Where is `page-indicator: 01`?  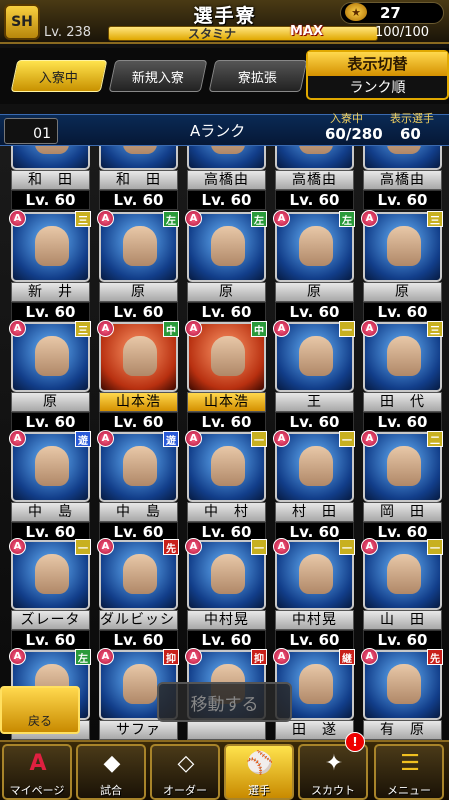
page-indicator: 01 is located at coordinates (31, 131).